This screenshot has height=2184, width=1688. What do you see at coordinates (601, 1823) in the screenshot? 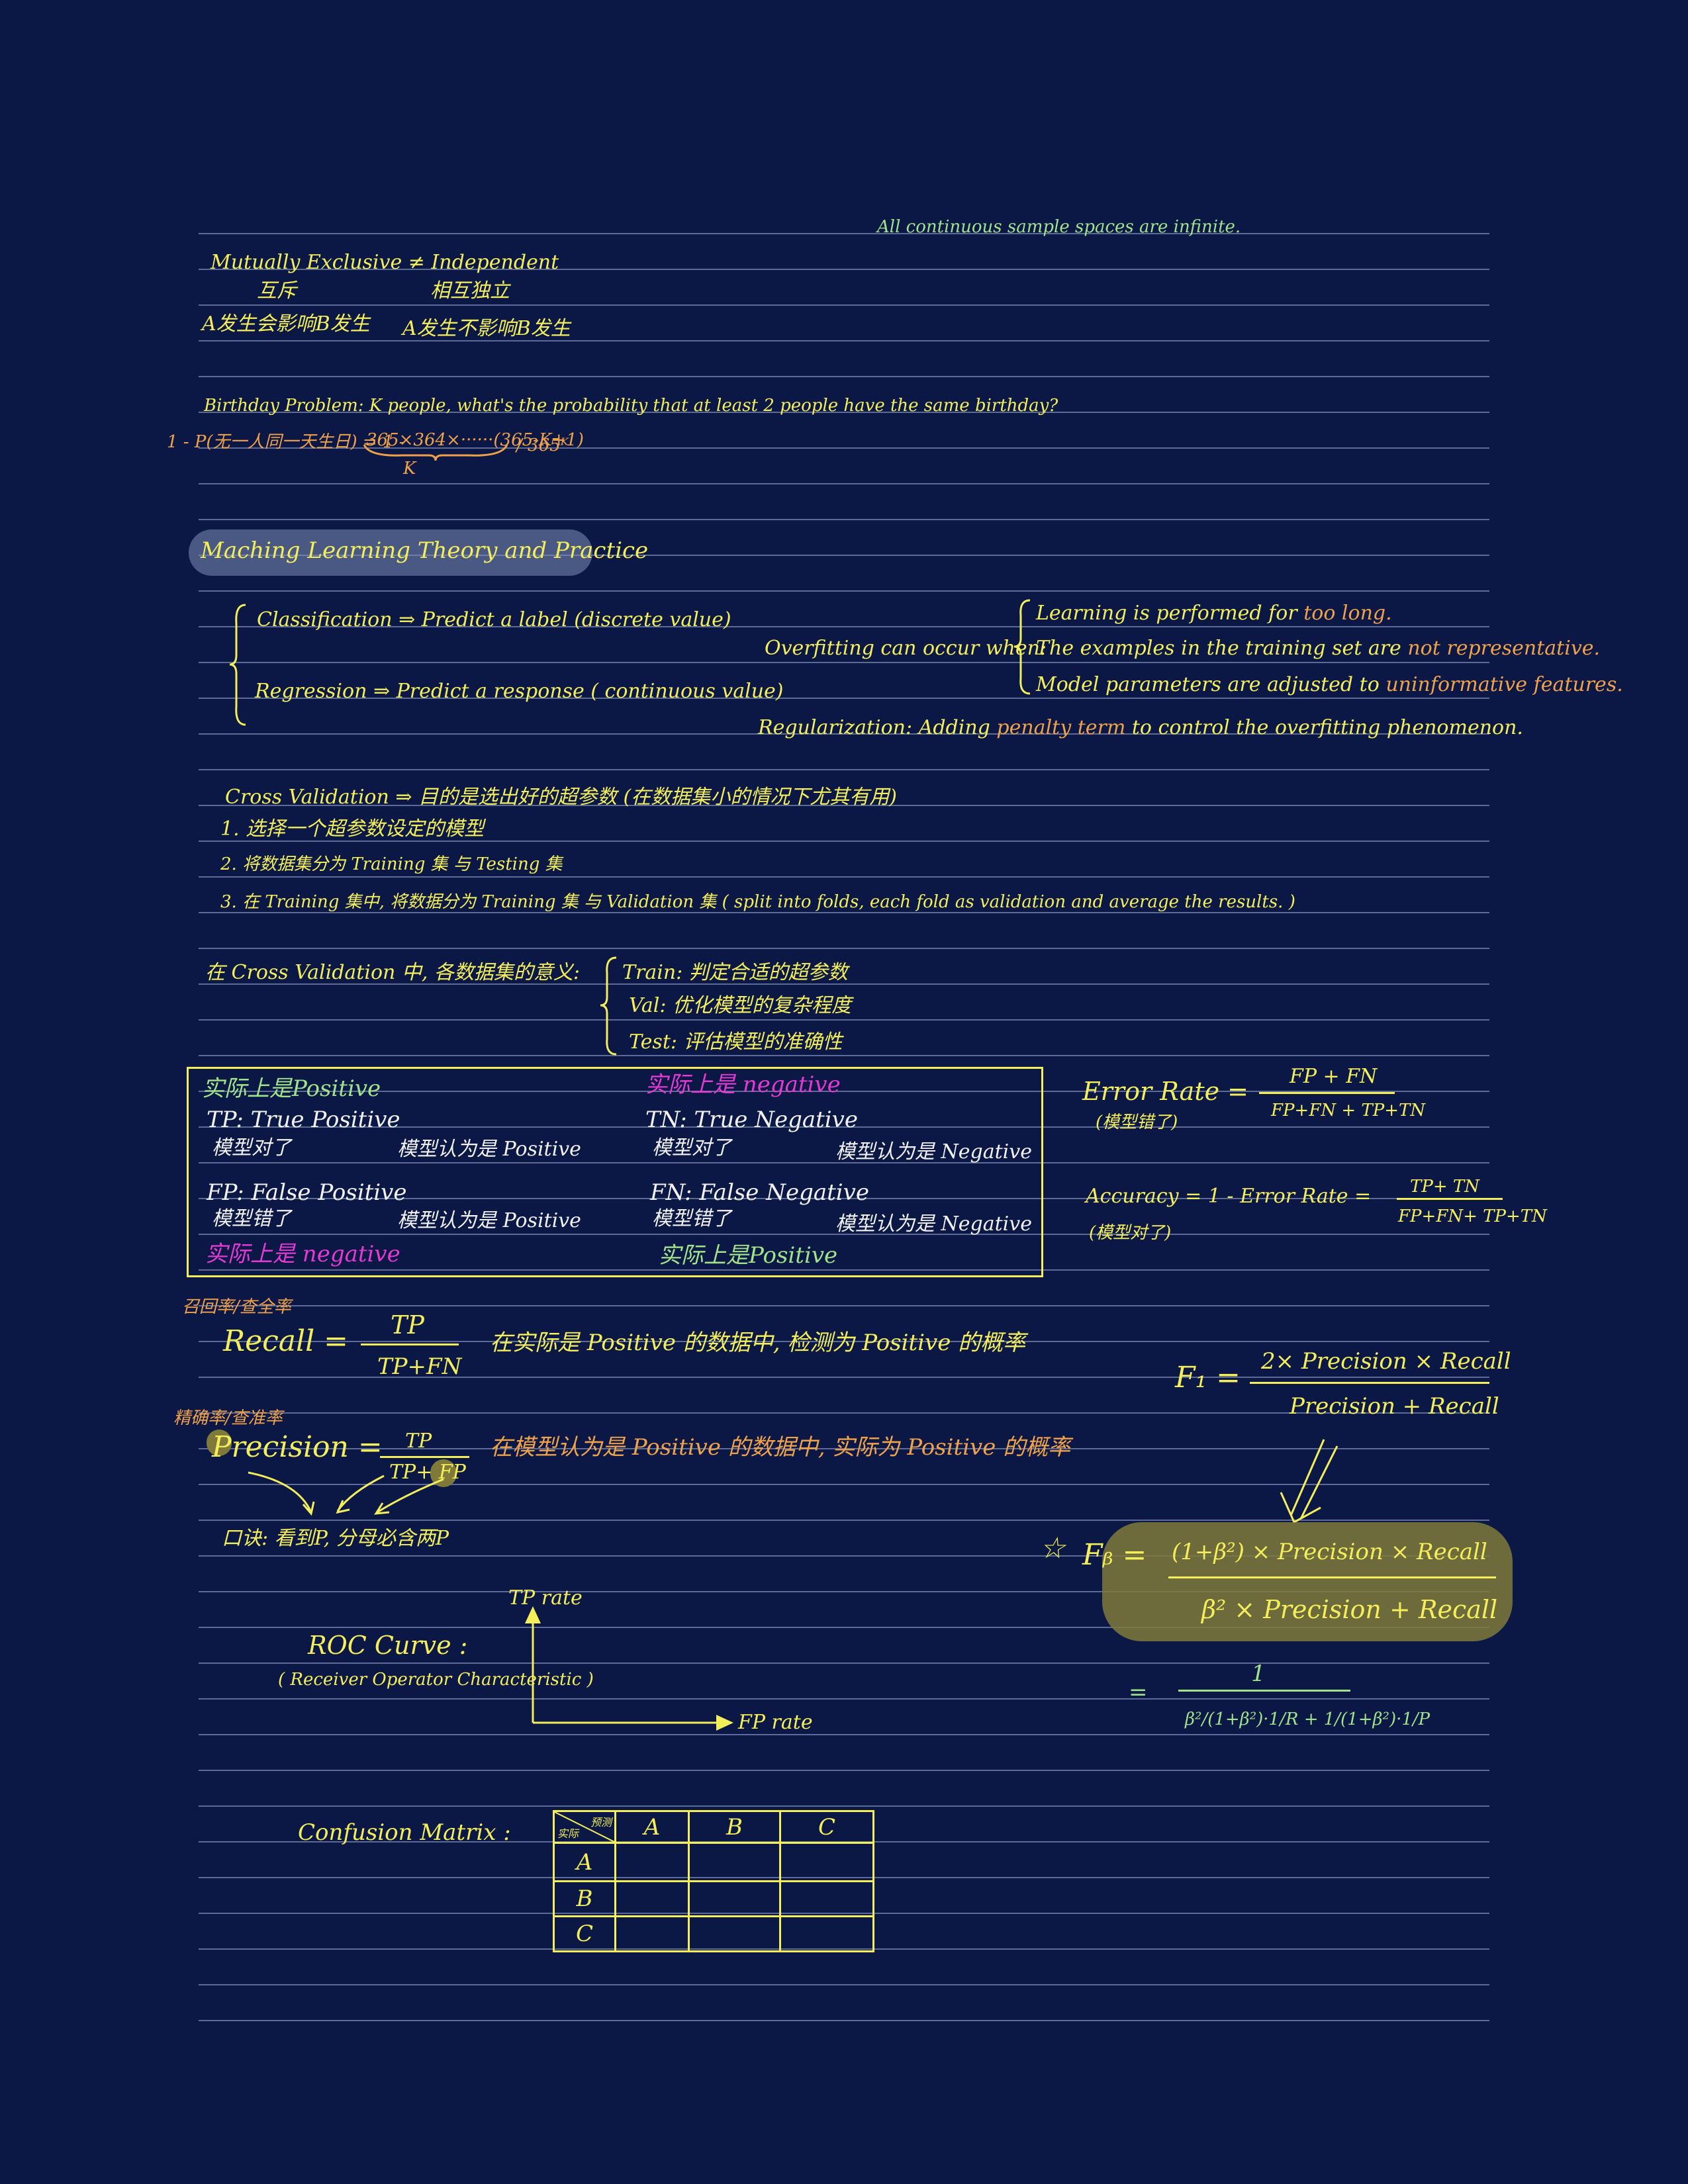
I see `matrix-corner-pred: 预测` at bounding box center [601, 1823].